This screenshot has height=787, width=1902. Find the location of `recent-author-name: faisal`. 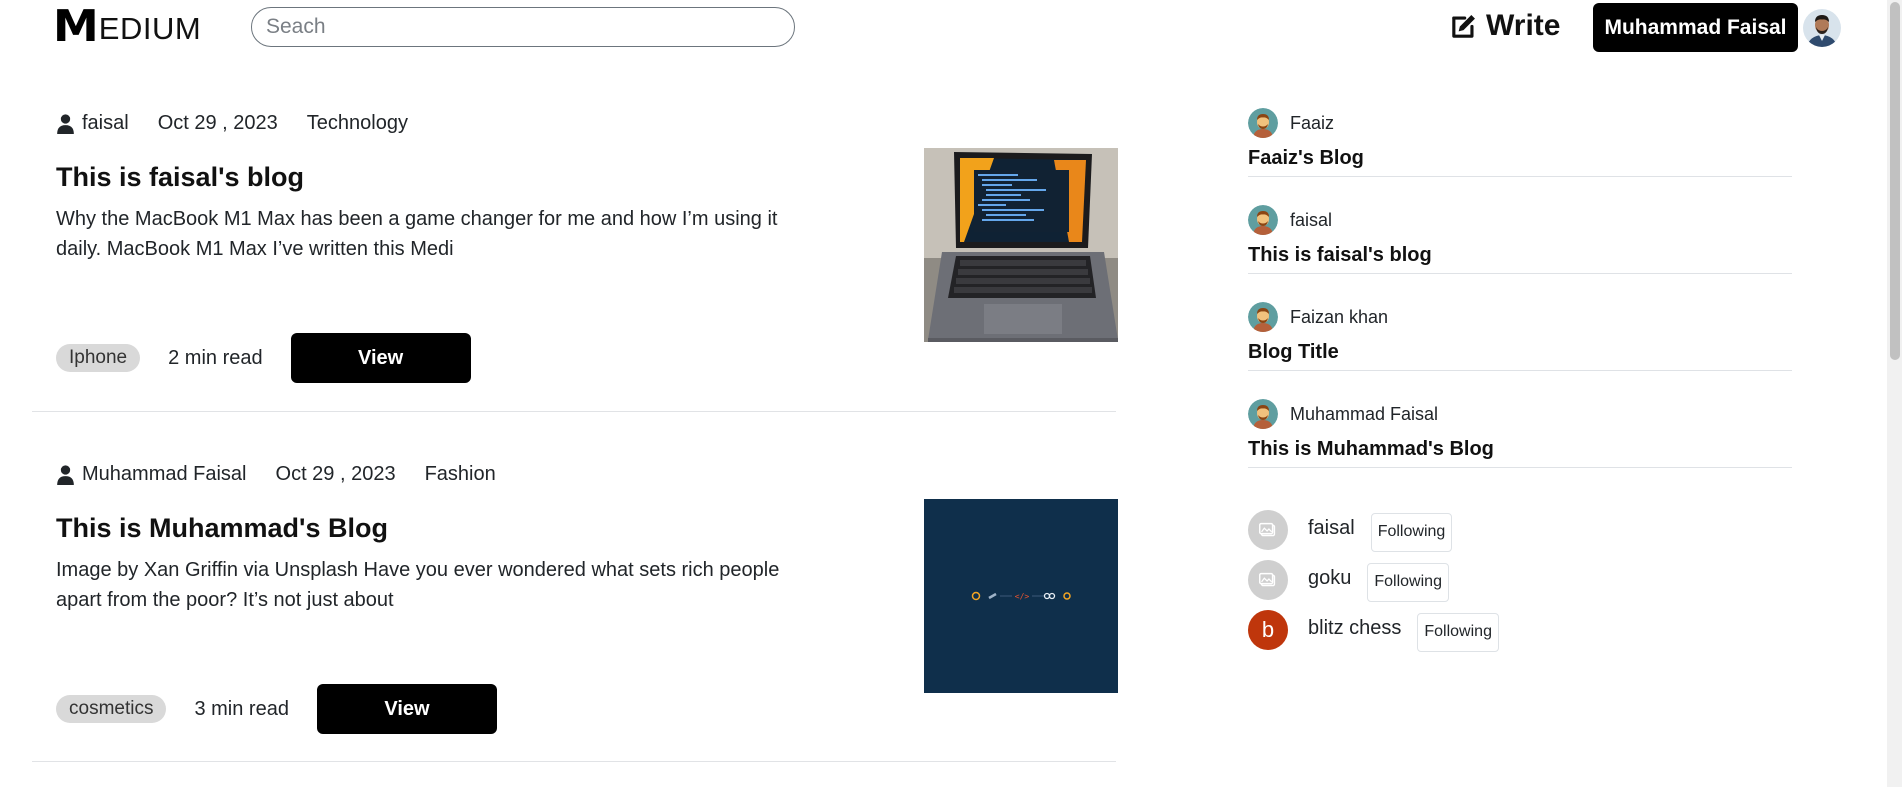

recent-author-name: faisal is located at coordinates (1311, 219).